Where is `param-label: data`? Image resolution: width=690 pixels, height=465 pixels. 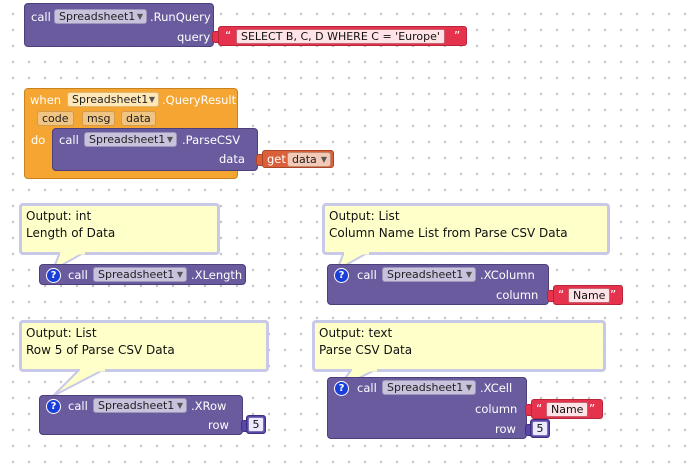
param-label: data is located at coordinates (232, 159).